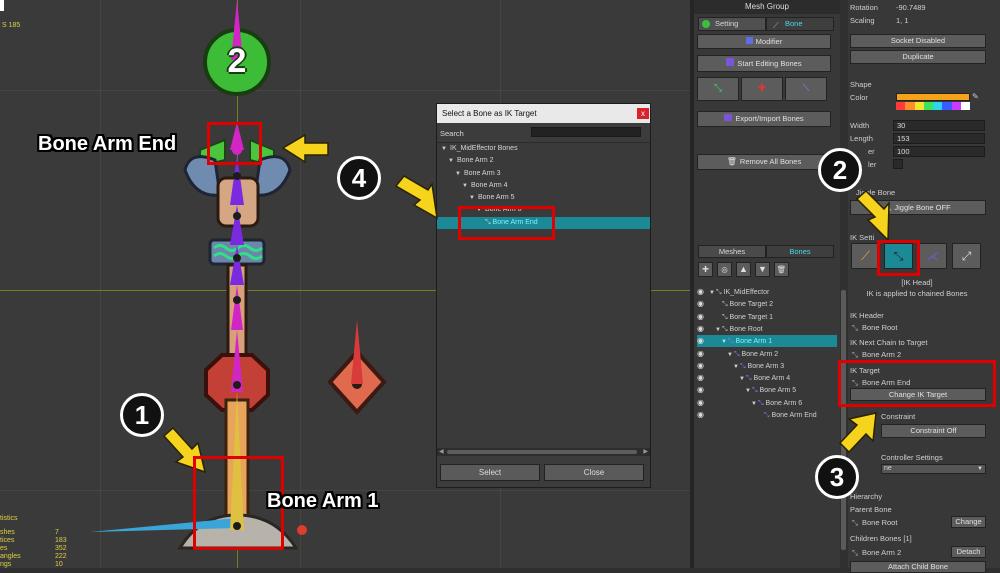 The image size is (1000, 573). What do you see at coordinates (61, 540) in the screenshot?
I see `stats-value: 183` at bounding box center [61, 540].